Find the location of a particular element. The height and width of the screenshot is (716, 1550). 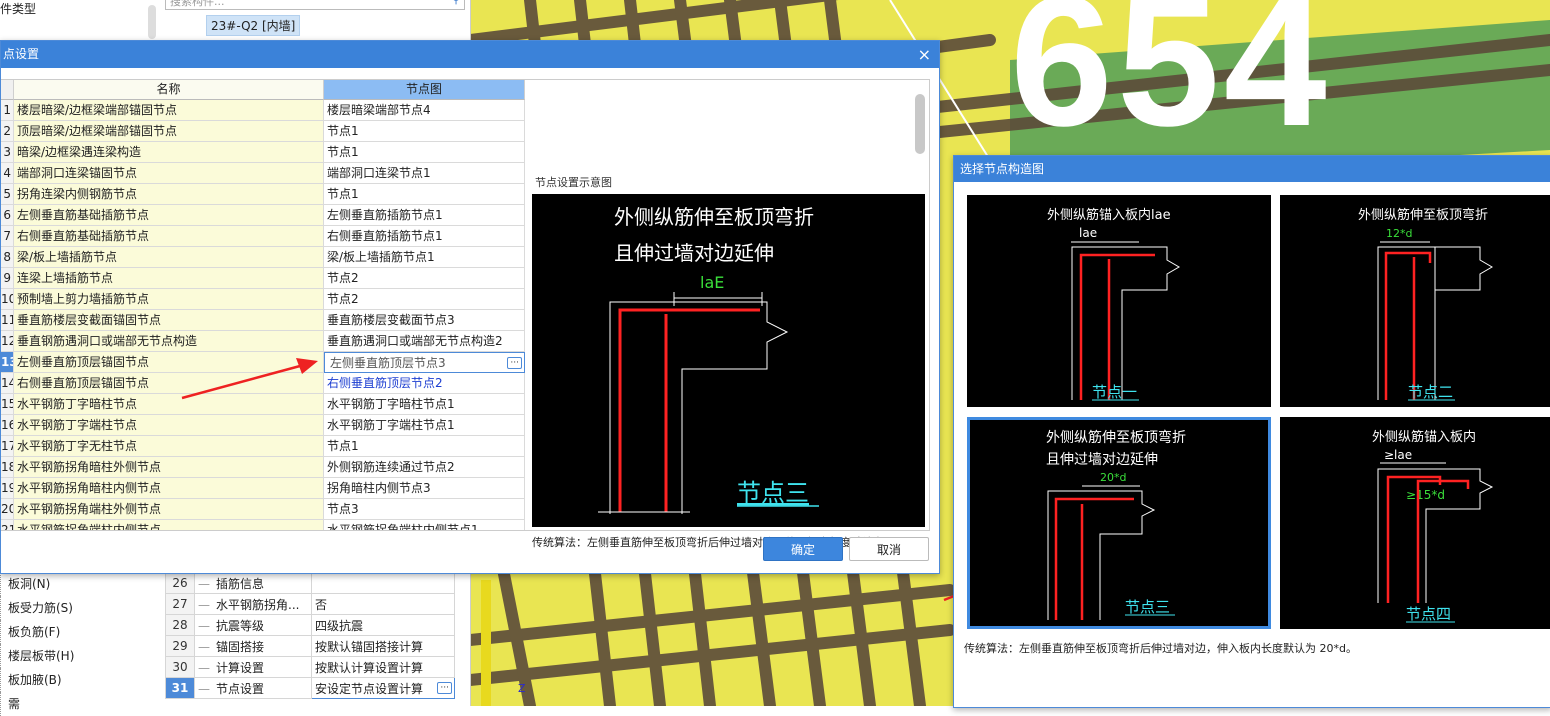

close-icon: × is located at coordinates (924, 54).